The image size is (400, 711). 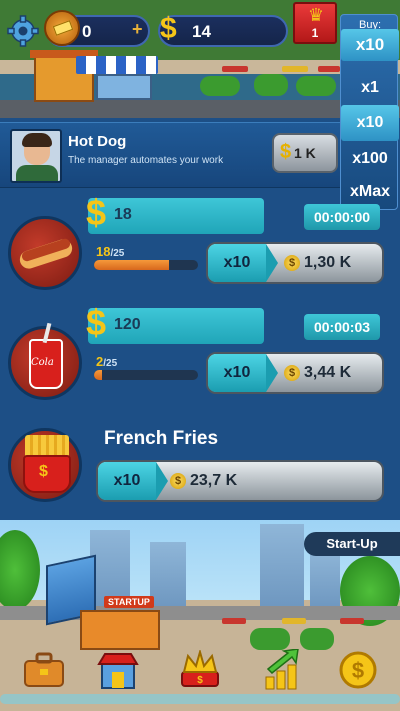 What do you see at coordinates (201, 31) in the screenshot?
I see `cash-value: 14` at bounding box center [201, 31].